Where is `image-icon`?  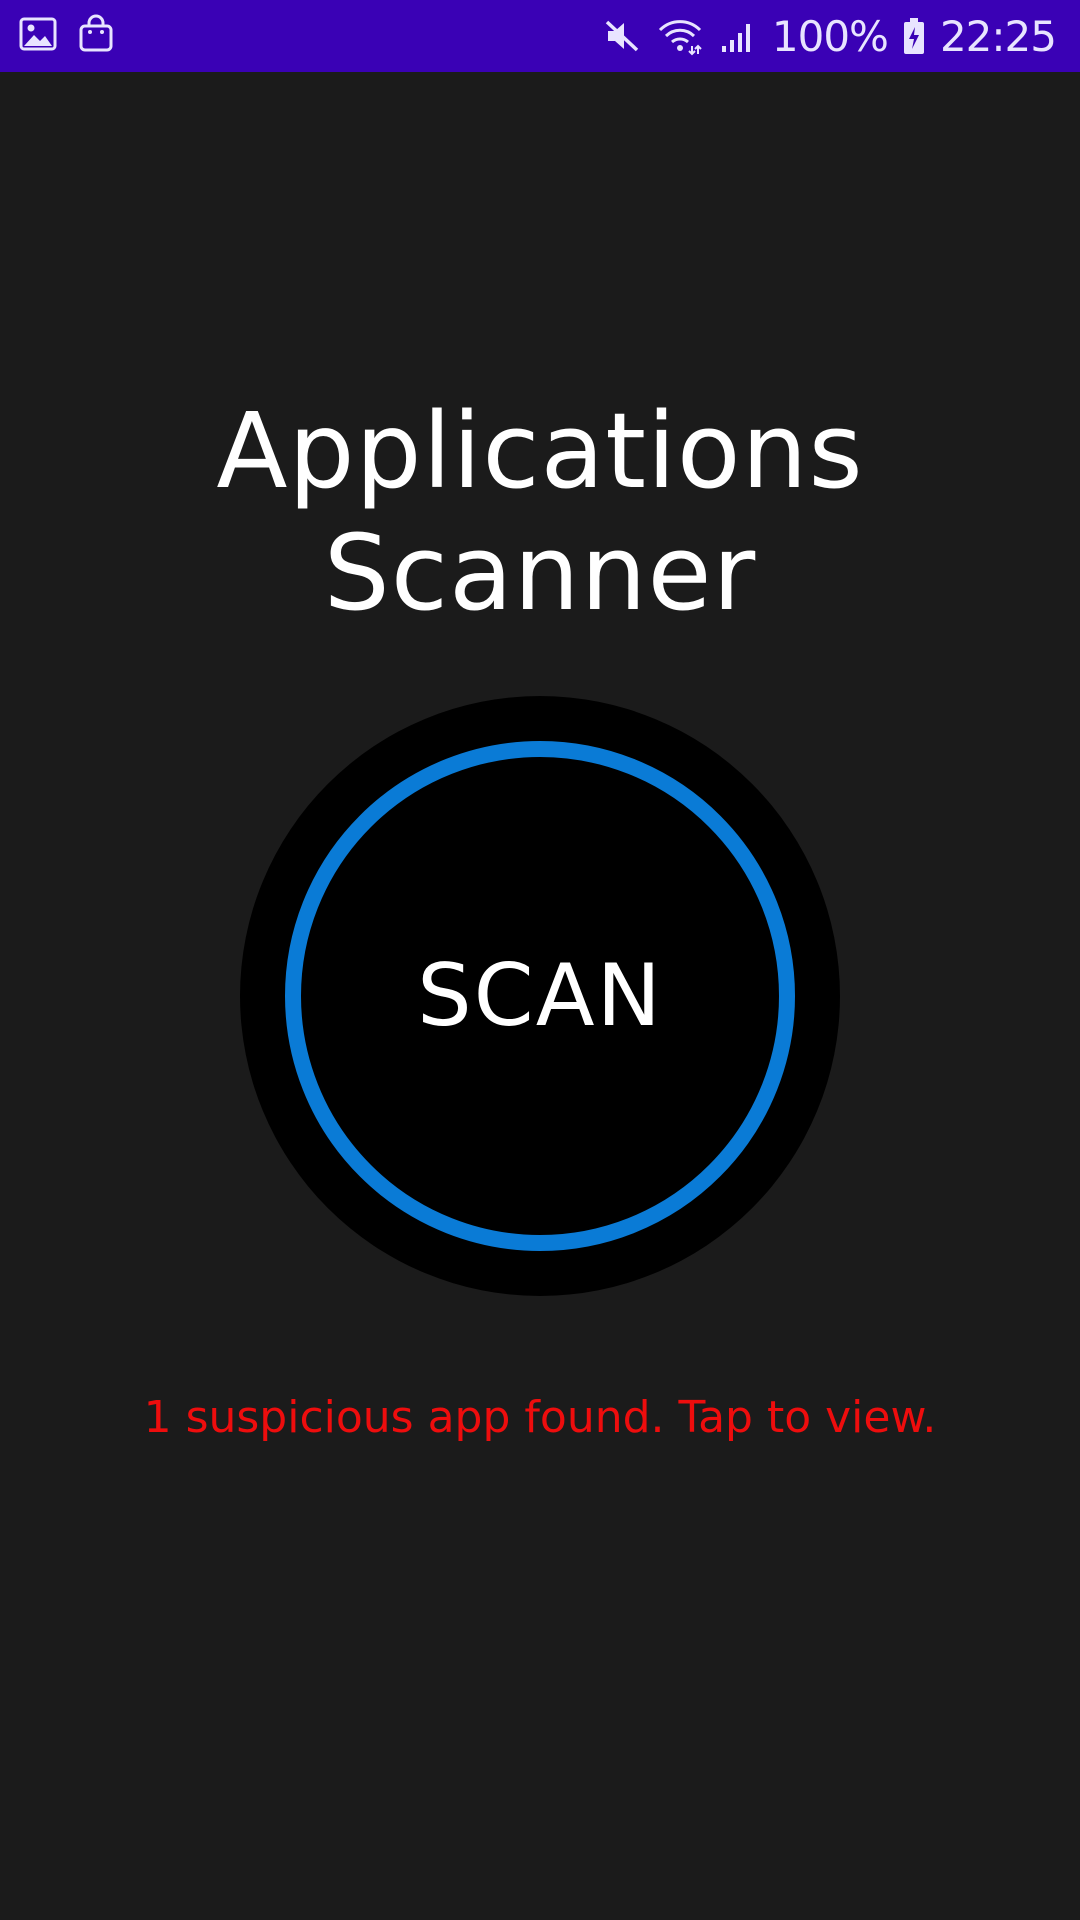
image-icon is located at coordinates (38, 34).